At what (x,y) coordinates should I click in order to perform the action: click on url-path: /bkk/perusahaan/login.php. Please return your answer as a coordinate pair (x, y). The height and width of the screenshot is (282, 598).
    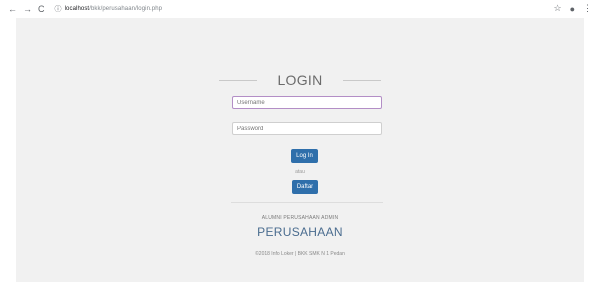
    Looking at the image, I should click on (126, 9).